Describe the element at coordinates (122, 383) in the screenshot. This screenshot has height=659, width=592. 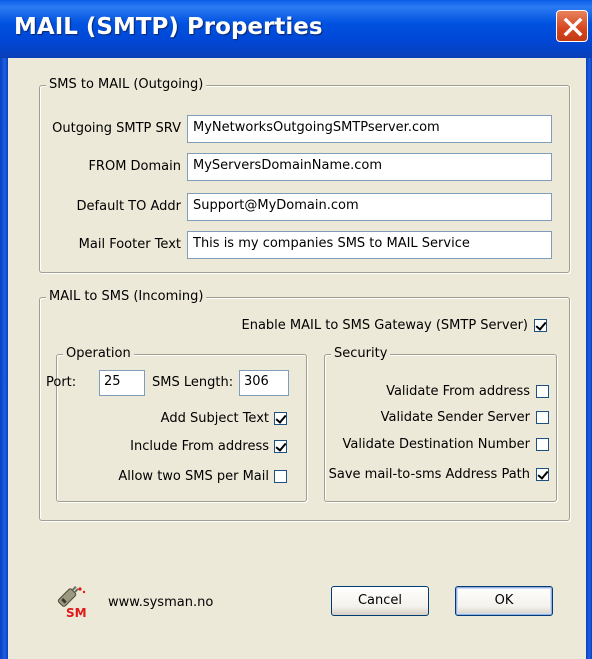
I see `port-field: 25` at that location.